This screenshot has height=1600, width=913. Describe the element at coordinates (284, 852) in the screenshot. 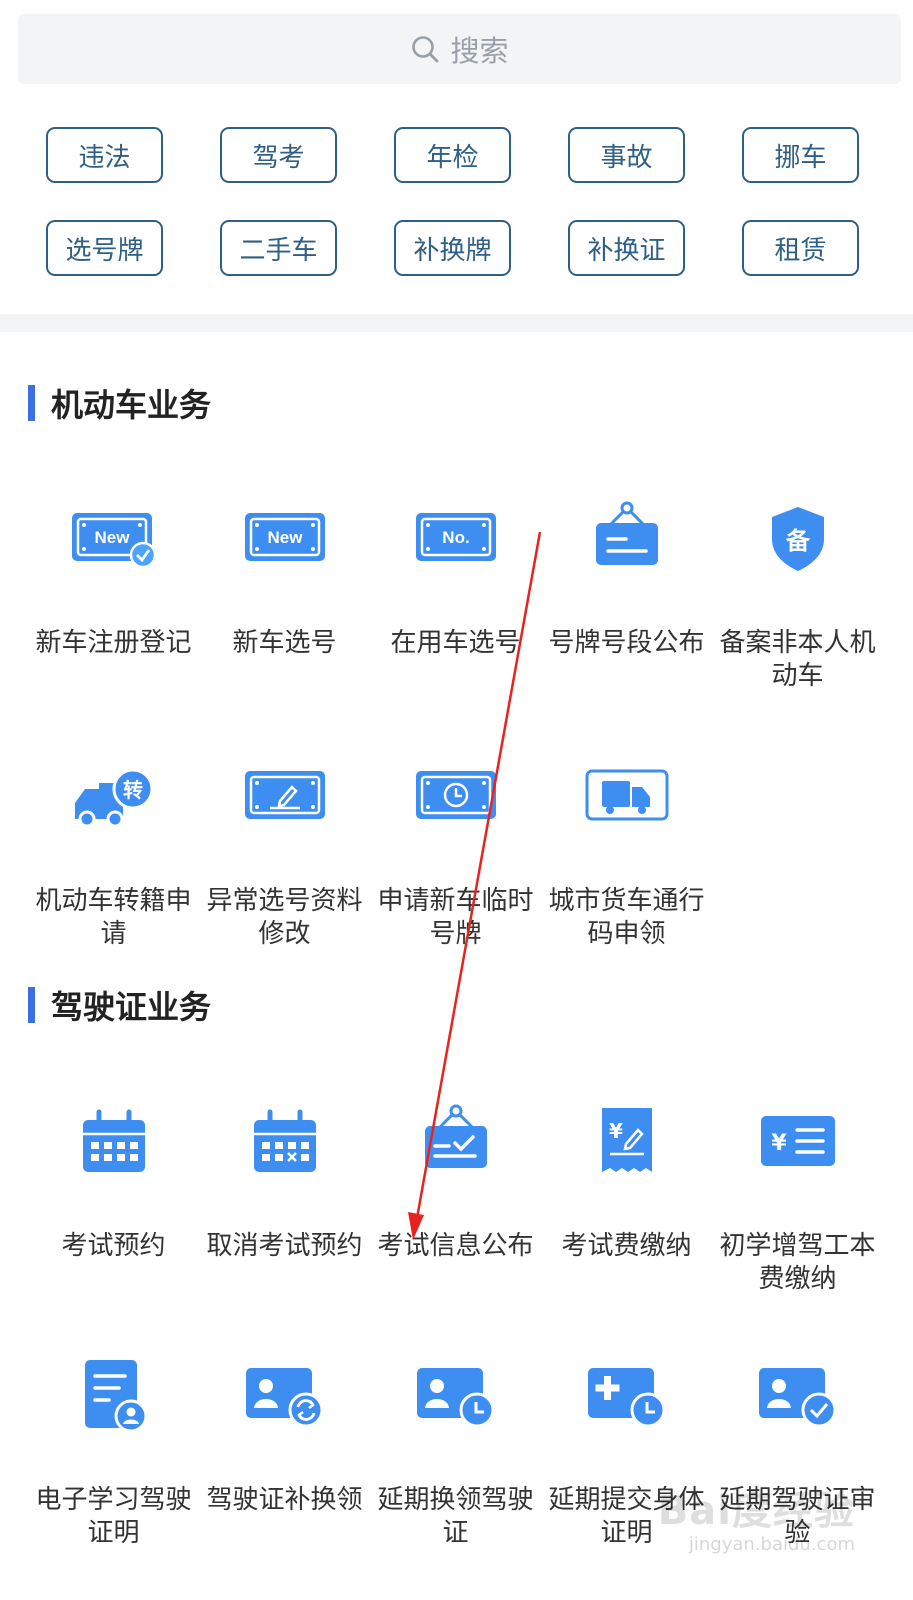

I see `service-abnormal-number-edit: 异常选号资料修改` at that location.